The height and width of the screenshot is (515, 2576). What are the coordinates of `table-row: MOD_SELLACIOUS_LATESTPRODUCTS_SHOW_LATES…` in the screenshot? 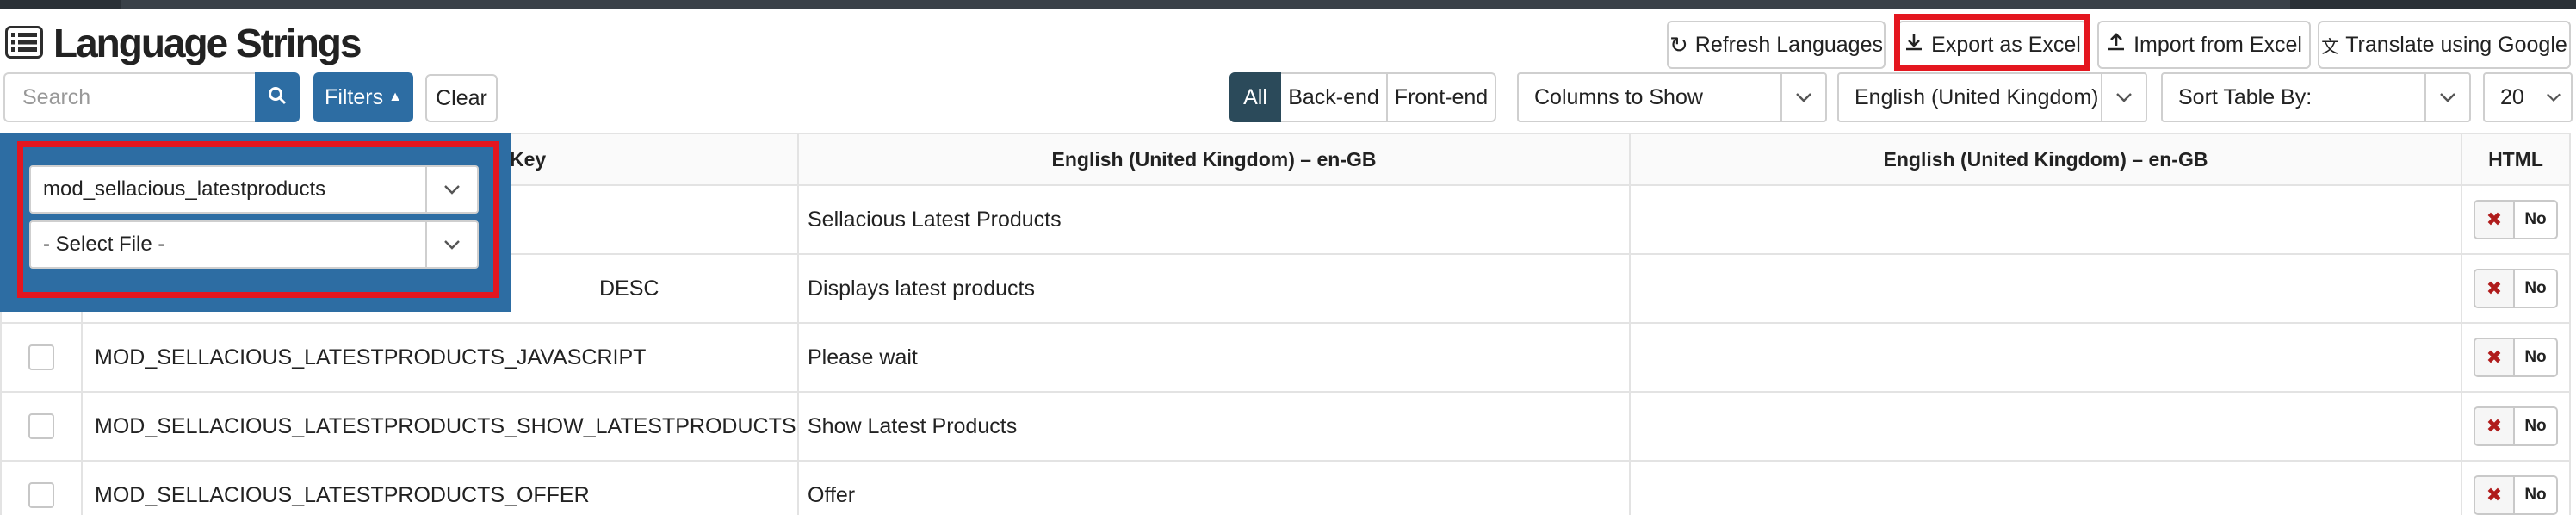 It's located at (1286, 426).